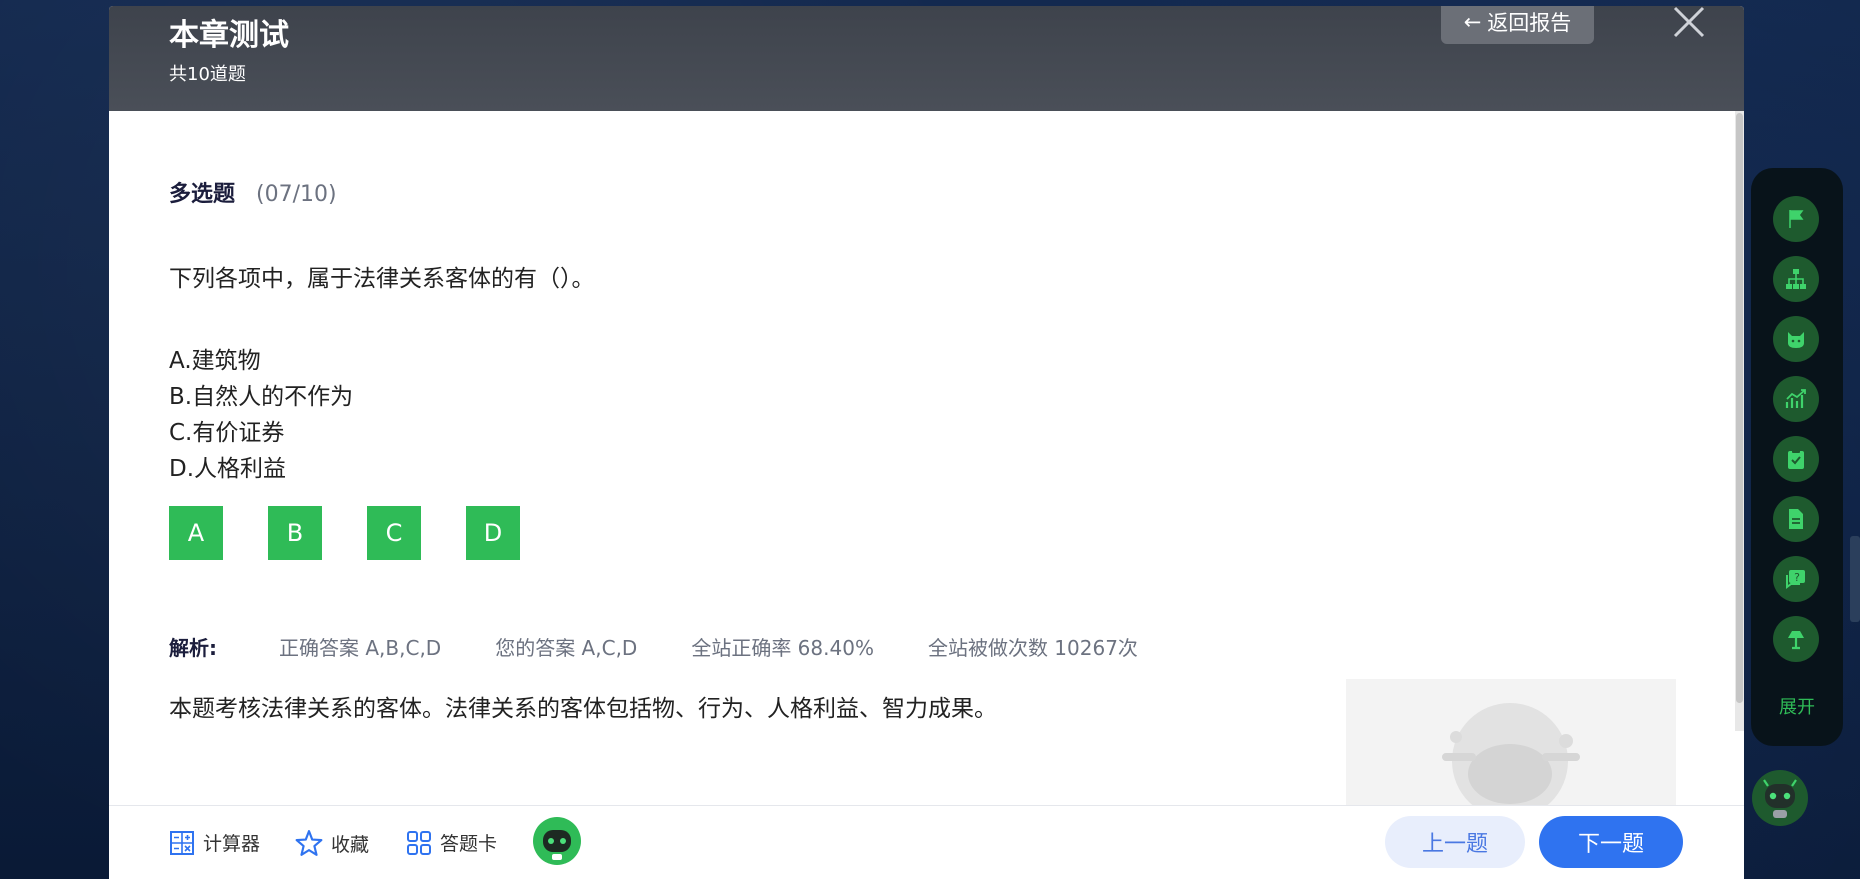 This screenshot has width=1860, height=879. What do you see at coordinates (202, 194) in the screenshot?
I see `question-type-label: 多选题` at bounding box center [202, 194].